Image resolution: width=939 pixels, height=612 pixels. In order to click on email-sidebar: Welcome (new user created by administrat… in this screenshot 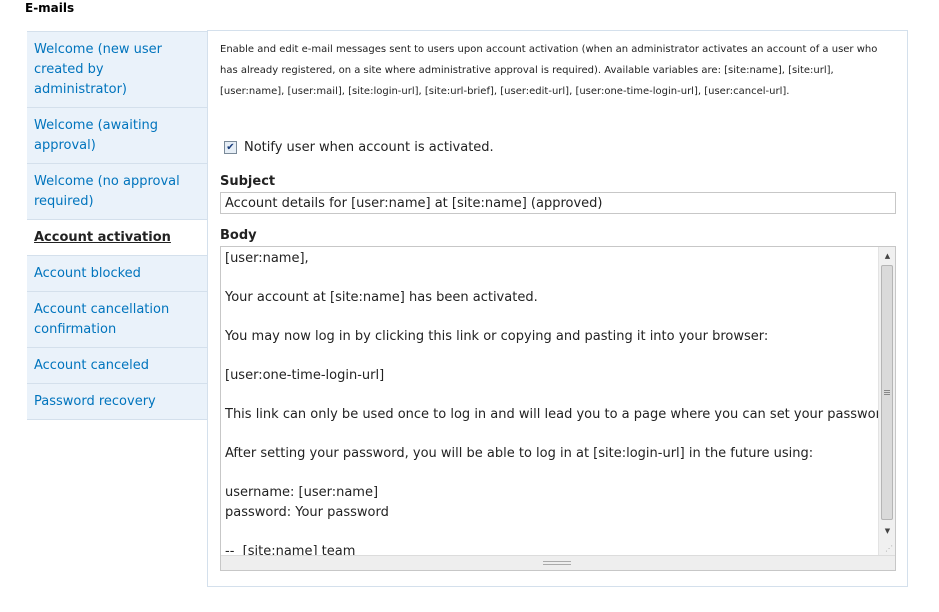, I will do `click(117, 225)`.